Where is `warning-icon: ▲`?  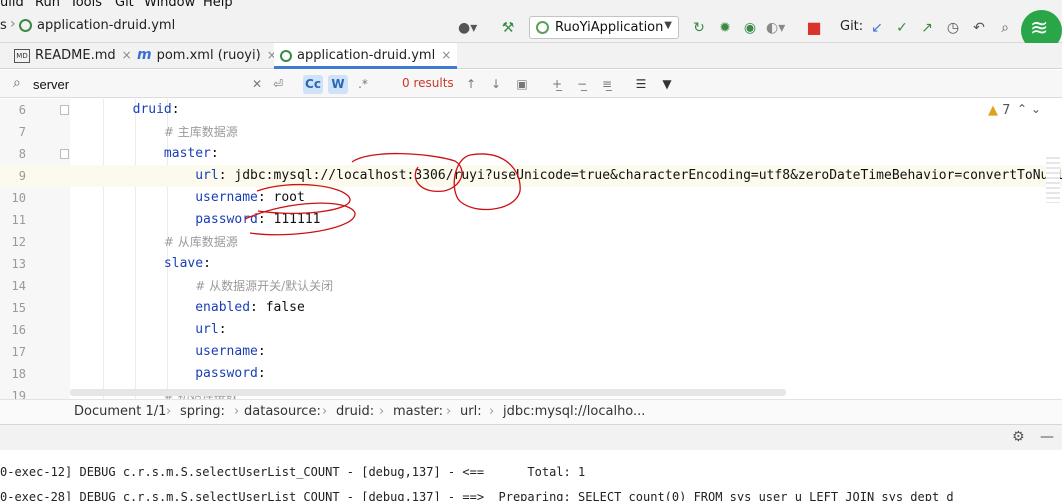 warning-icon: ▲ is located at coordinates (993, 110).